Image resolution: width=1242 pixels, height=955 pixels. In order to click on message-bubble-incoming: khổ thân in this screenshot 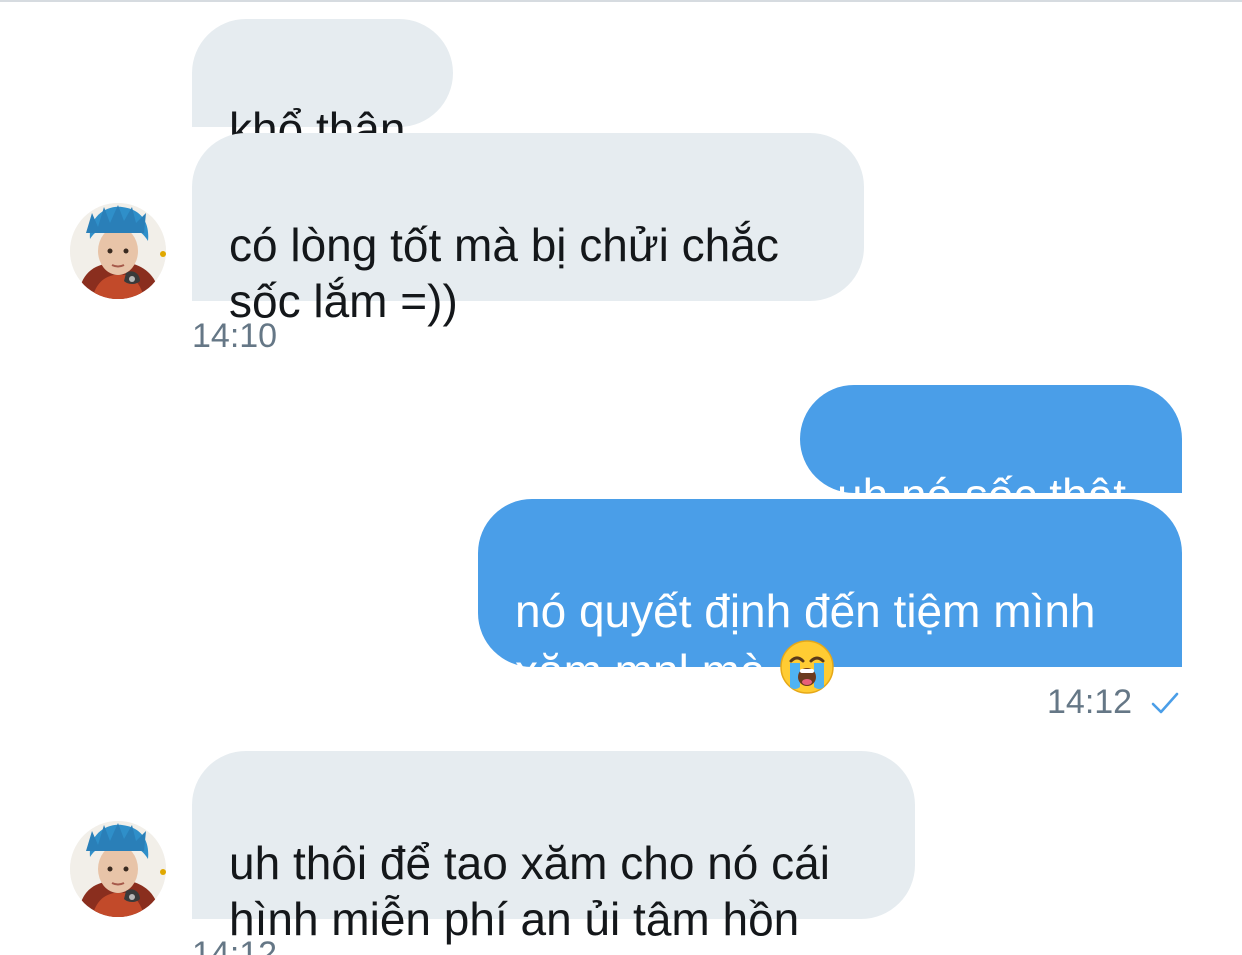, I will do `click(322, 87)`.